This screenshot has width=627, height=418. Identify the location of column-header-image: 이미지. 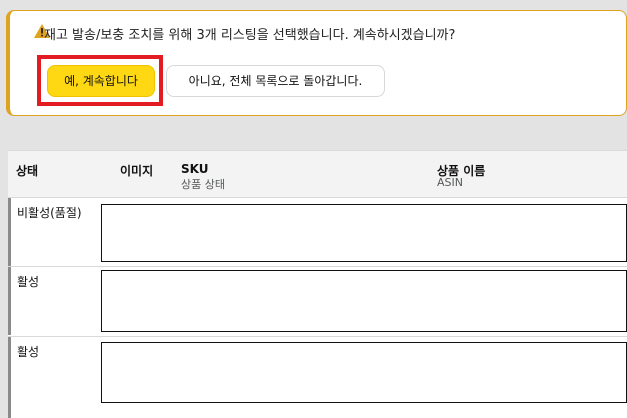
(137, 171).